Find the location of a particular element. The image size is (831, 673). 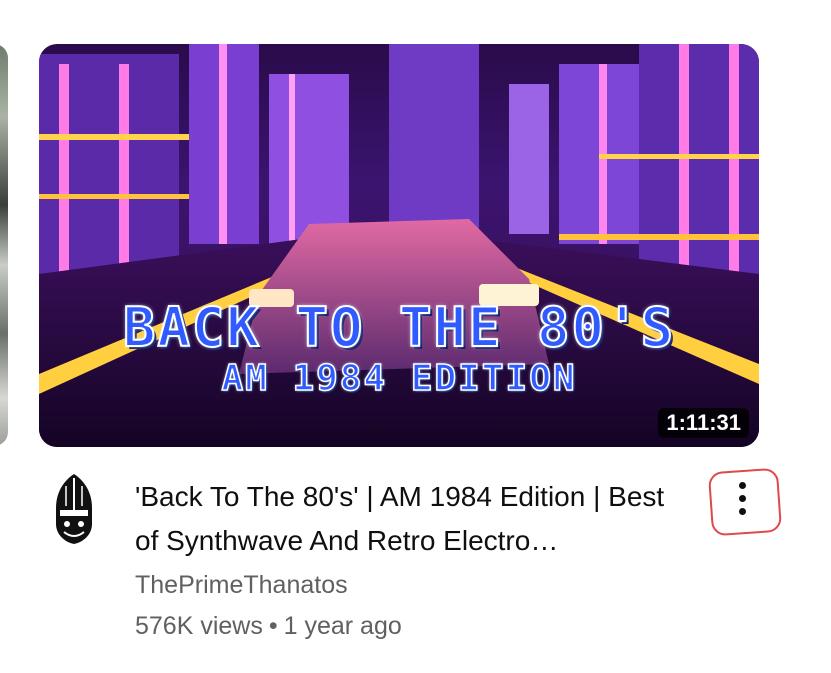

helmet-avatar-icon is located at coordinates (74, 509).